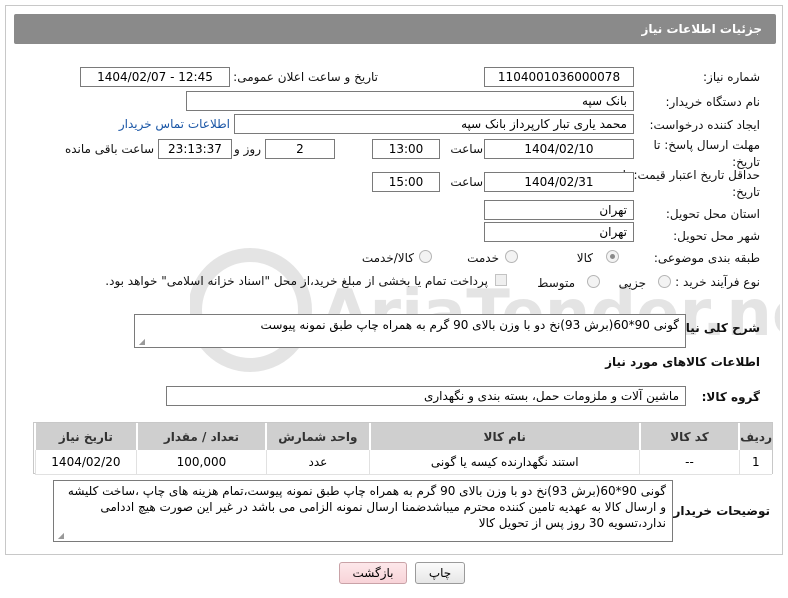 The height and width of the screenshot is (598, 788). I want to click on cell-code: --, so click(689, 462).